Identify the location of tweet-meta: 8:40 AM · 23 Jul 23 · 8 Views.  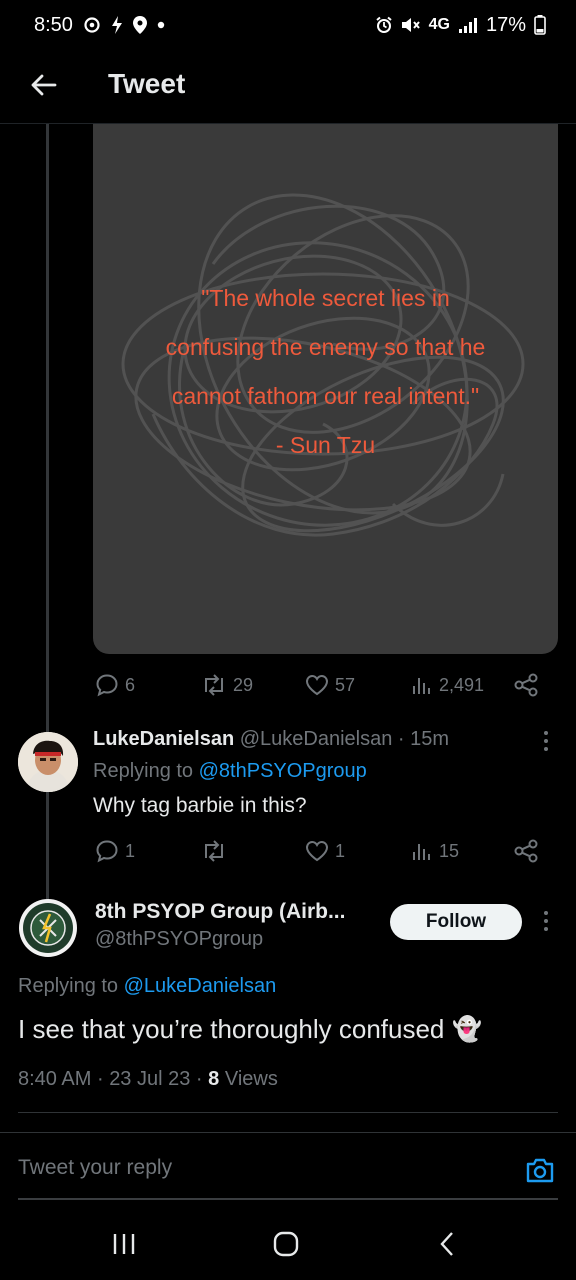
(148, 1079).